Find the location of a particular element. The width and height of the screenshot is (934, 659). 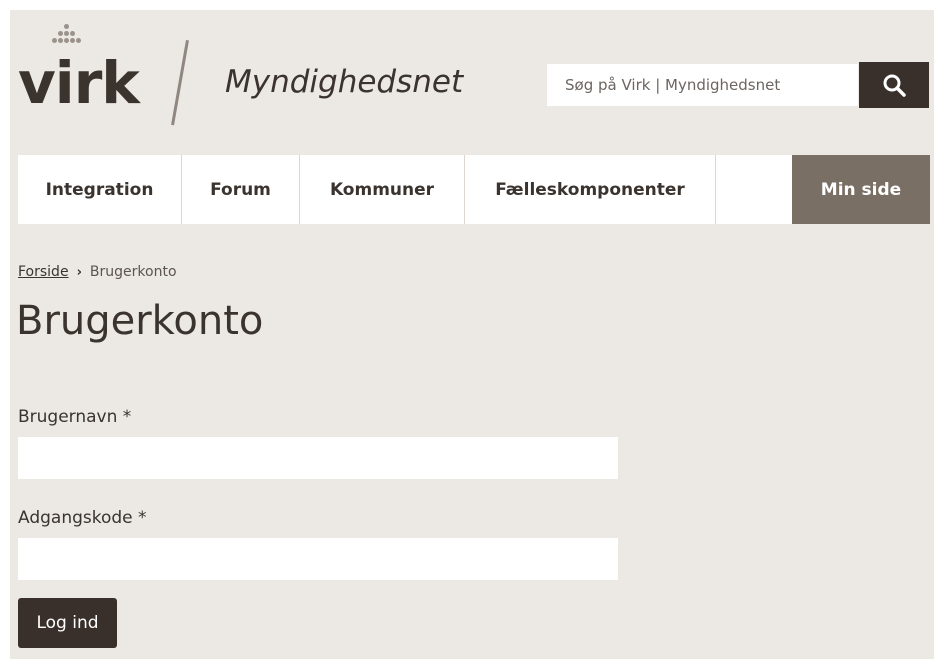

password-field is located at coordinates (318, 559).